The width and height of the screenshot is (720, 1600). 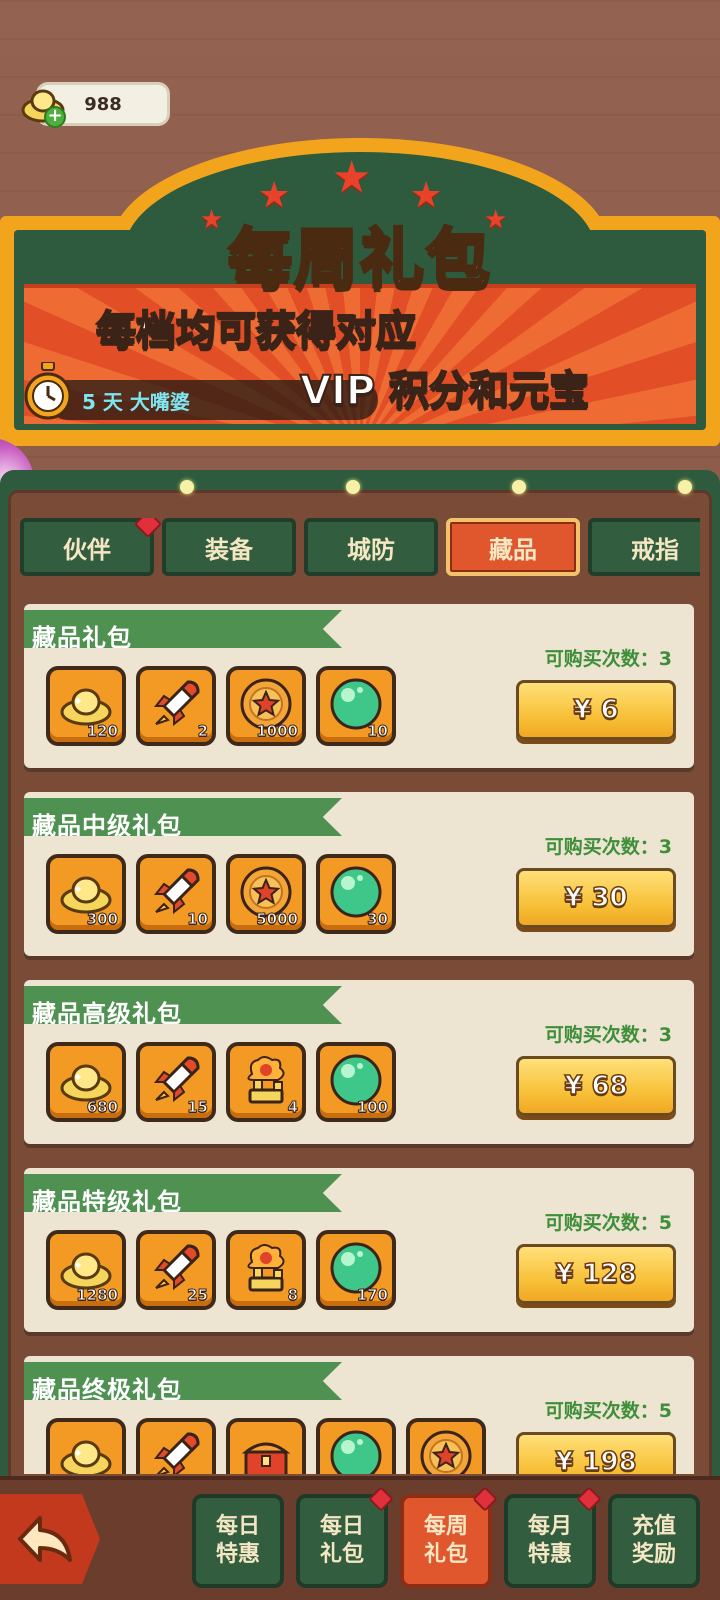 What do you see at coordinates (277, 731) in the screenshot?
I see `item-quantity: 1000` at bounding box center [277, 731].